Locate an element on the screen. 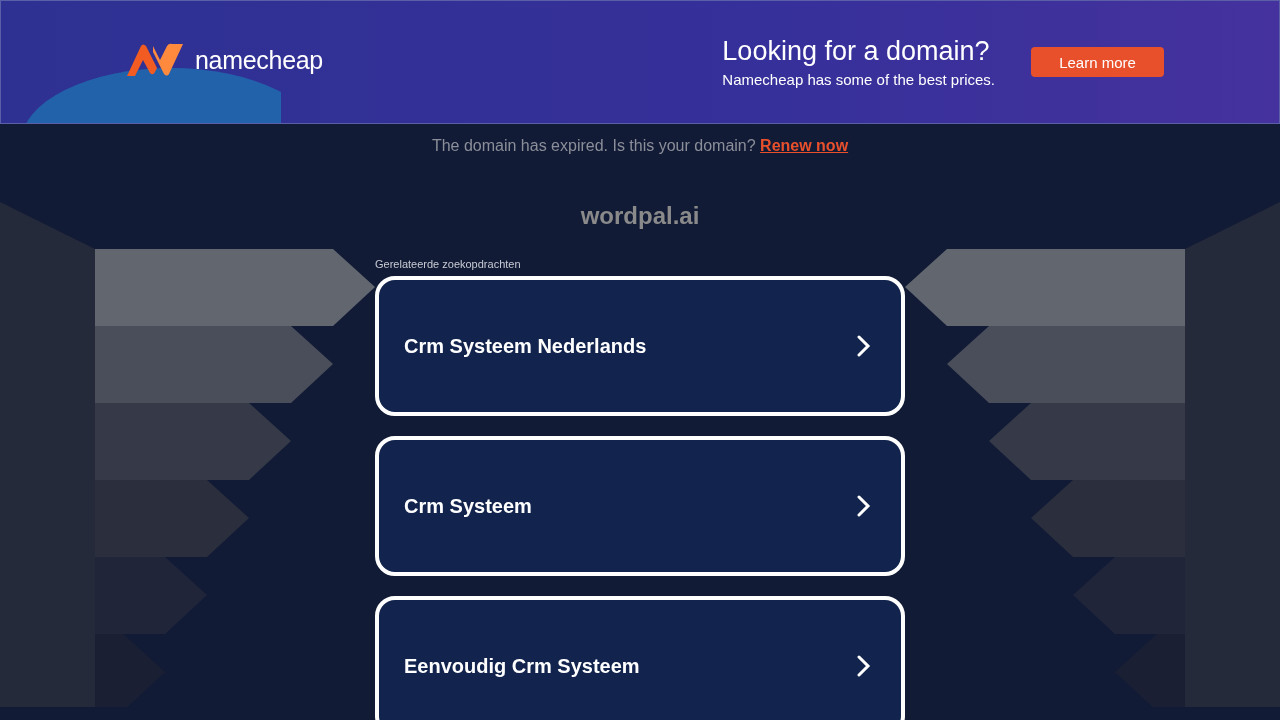 The width and height of the screenshot is (1280, 720). expired-notice: The domain has expired. Is this your domain? Renew now is located at coordinates (640, 146).